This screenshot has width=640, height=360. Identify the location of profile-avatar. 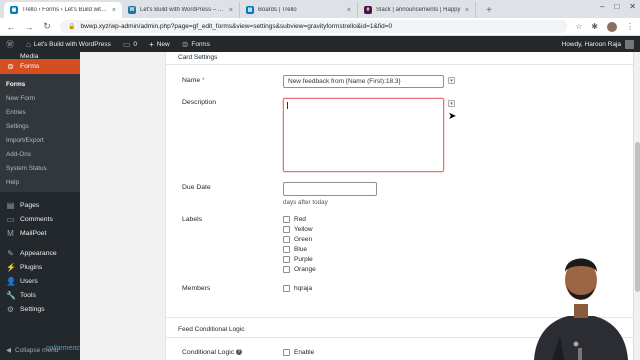
(612, 26).